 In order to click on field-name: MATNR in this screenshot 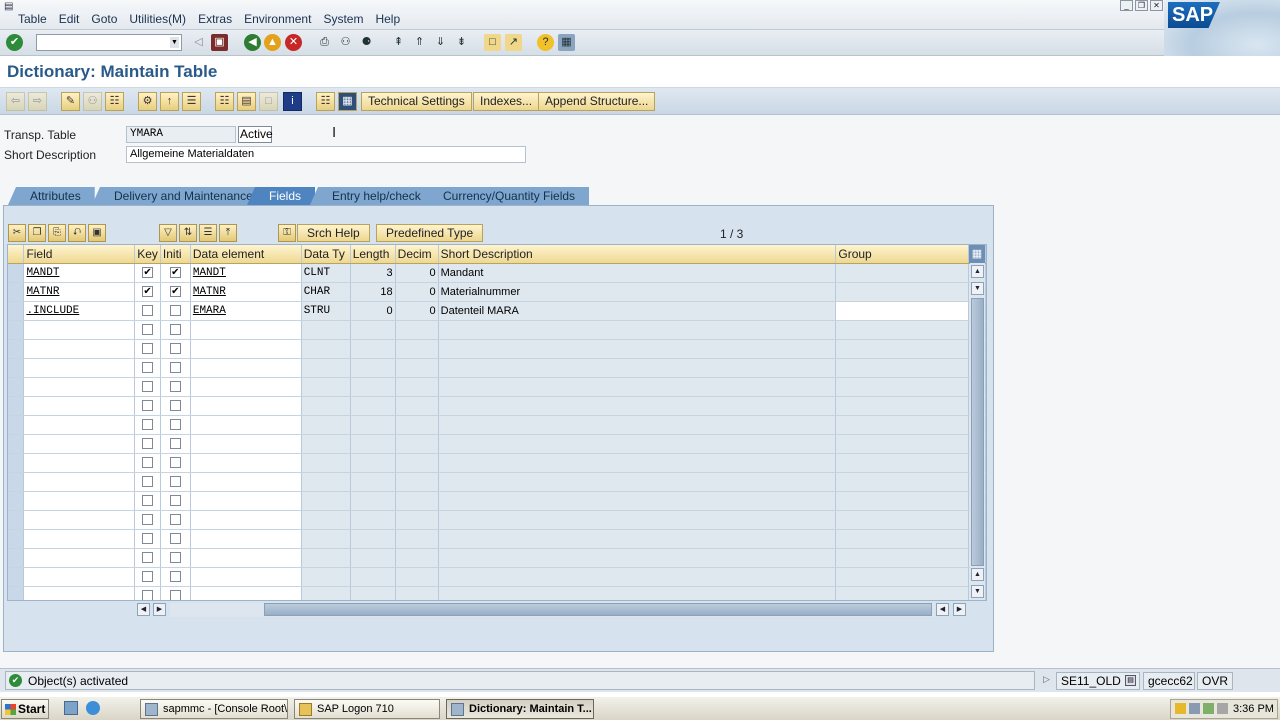, I will do `click(42, 292)`.